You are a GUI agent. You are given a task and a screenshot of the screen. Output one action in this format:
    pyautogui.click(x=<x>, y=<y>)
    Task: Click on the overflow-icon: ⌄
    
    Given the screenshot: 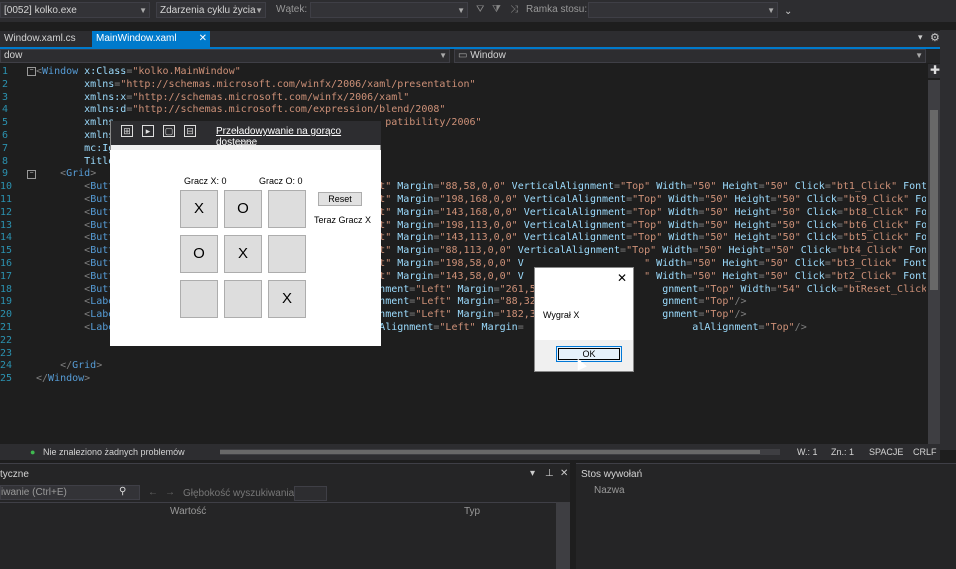 What is the action you would take?
    pyautogui.click(x=788, y=11)
    